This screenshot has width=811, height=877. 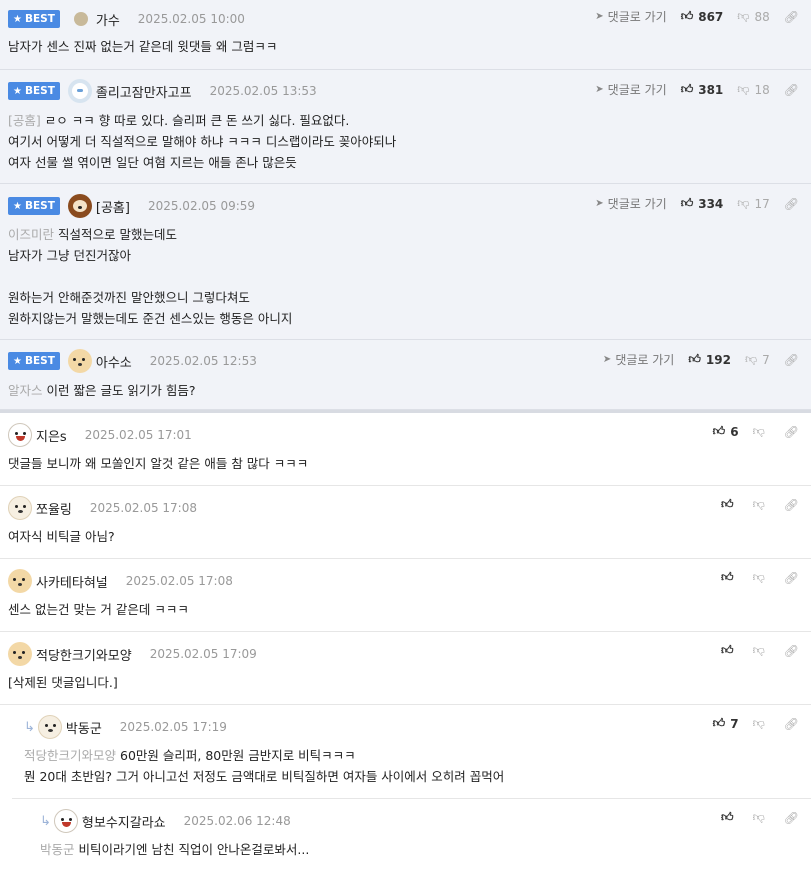 I want to click on timestamp: 2025.02.05 17:09, so click(x=203, y=654).